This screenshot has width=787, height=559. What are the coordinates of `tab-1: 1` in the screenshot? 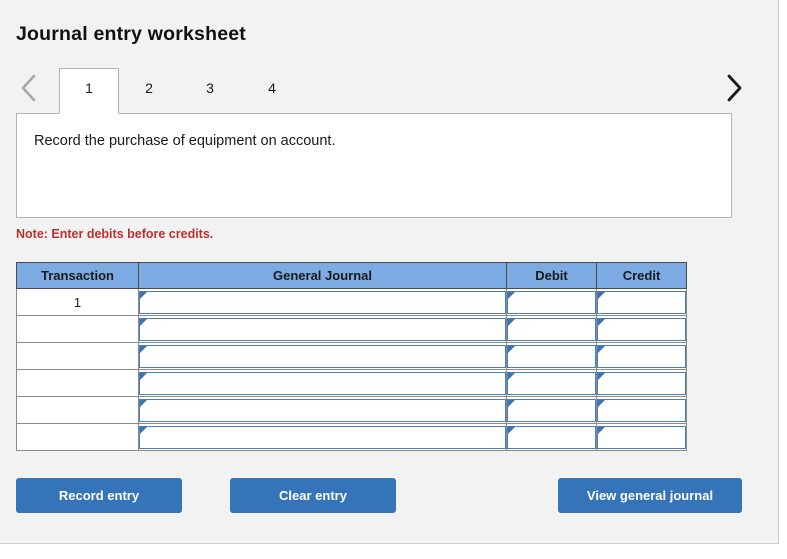 It's located at (89, 91).